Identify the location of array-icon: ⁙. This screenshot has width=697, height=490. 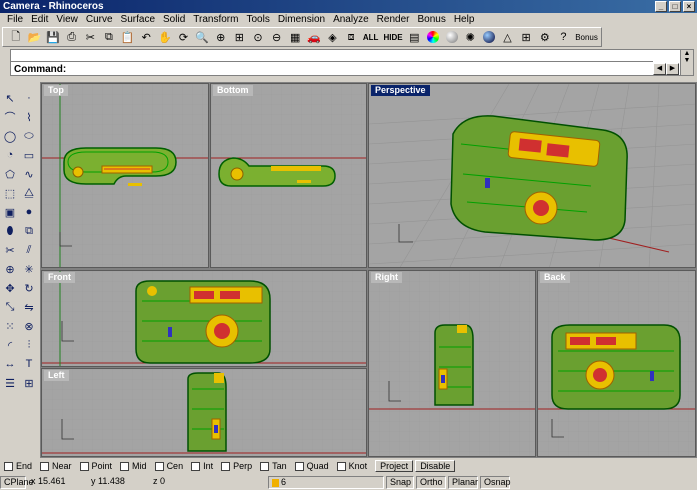
(10, 326).